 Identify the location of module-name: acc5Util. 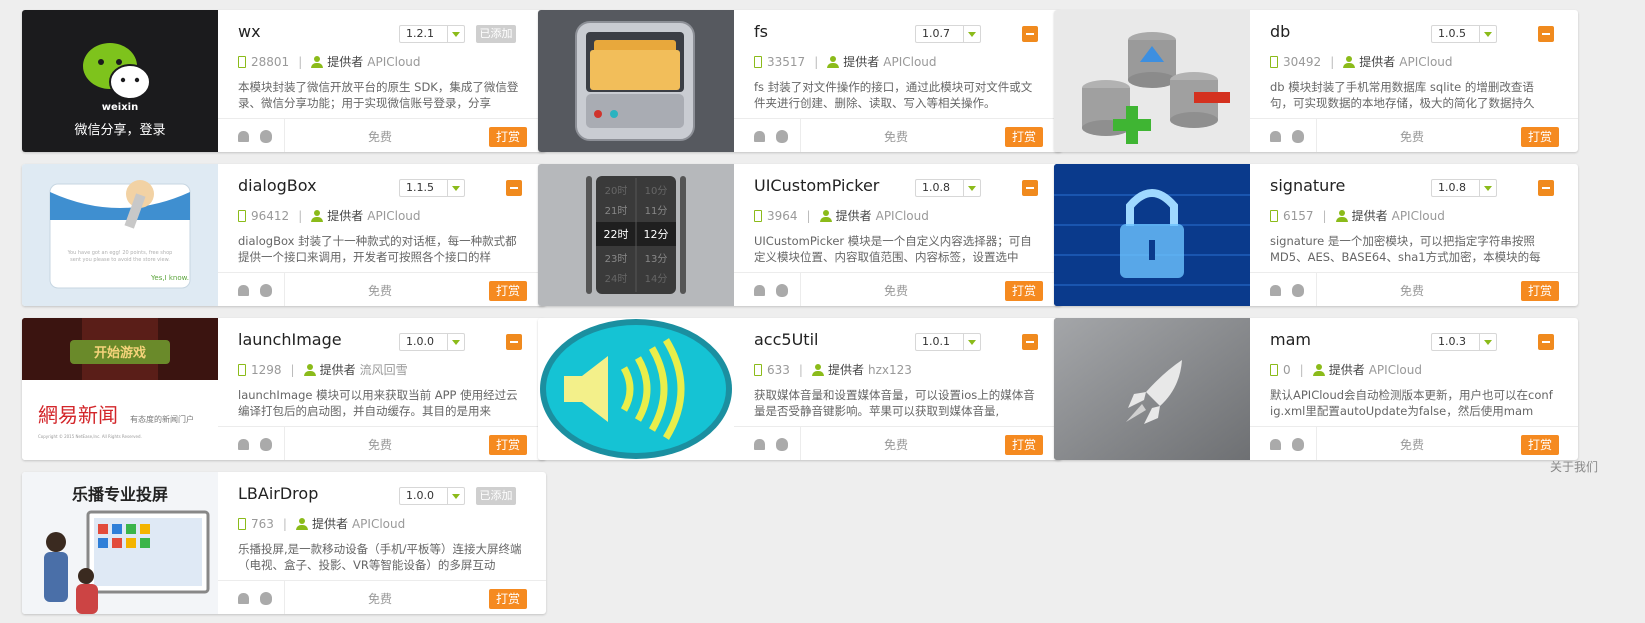
(786, 339).